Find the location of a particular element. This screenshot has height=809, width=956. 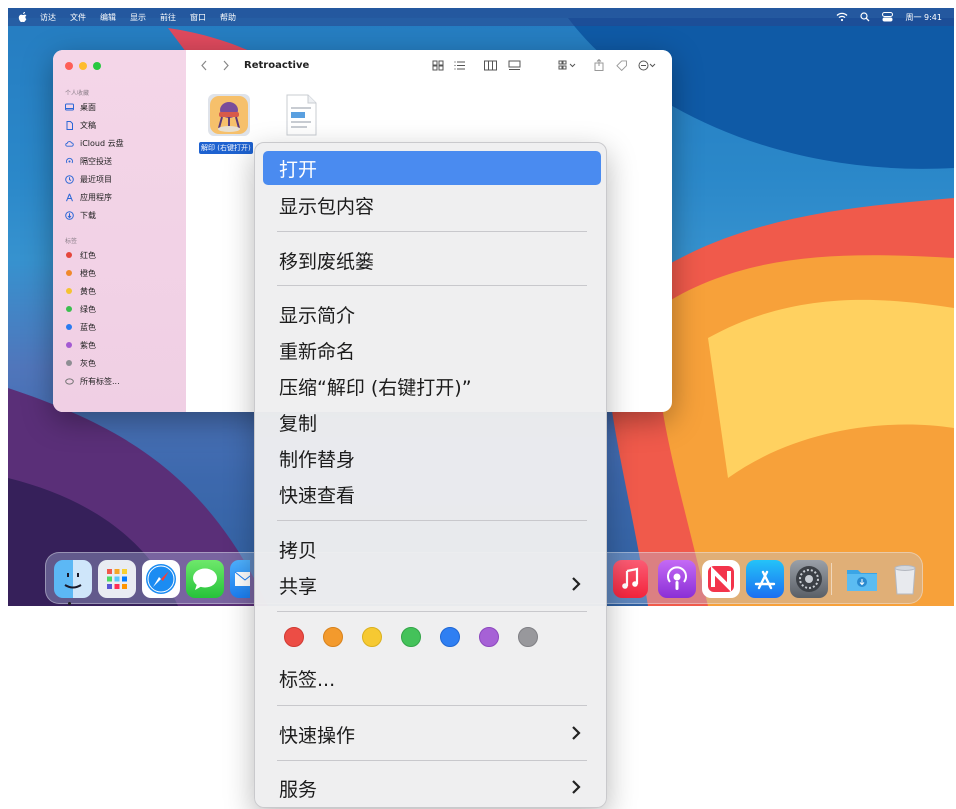

menu-item-label: 拷贝 is located at coordinates (298, 550).